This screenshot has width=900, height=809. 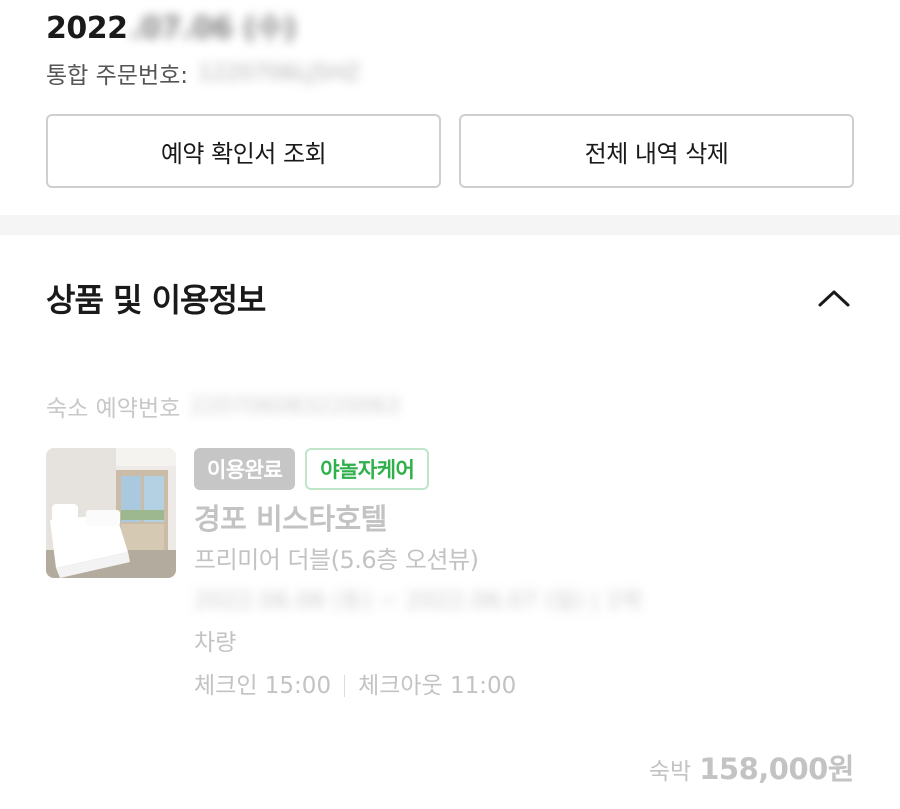 I want to click on price-row: 숙박 158,000원, so click(x=751, y=767).